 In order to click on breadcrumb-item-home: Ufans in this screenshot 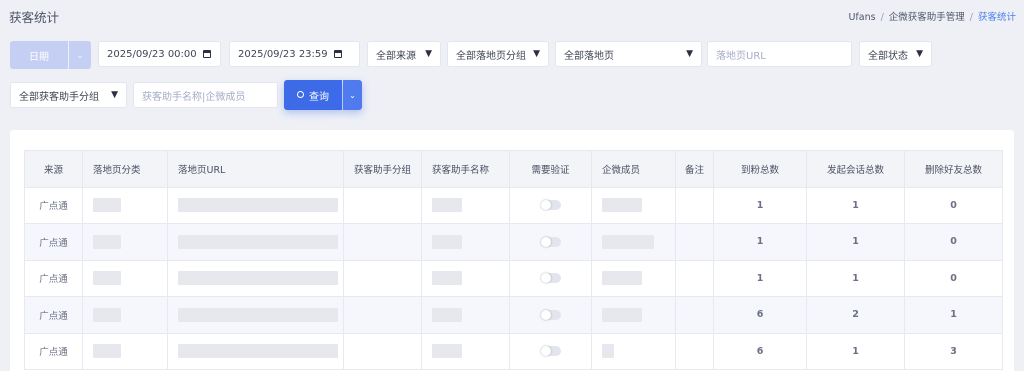, I will do `click(861, 17)`.